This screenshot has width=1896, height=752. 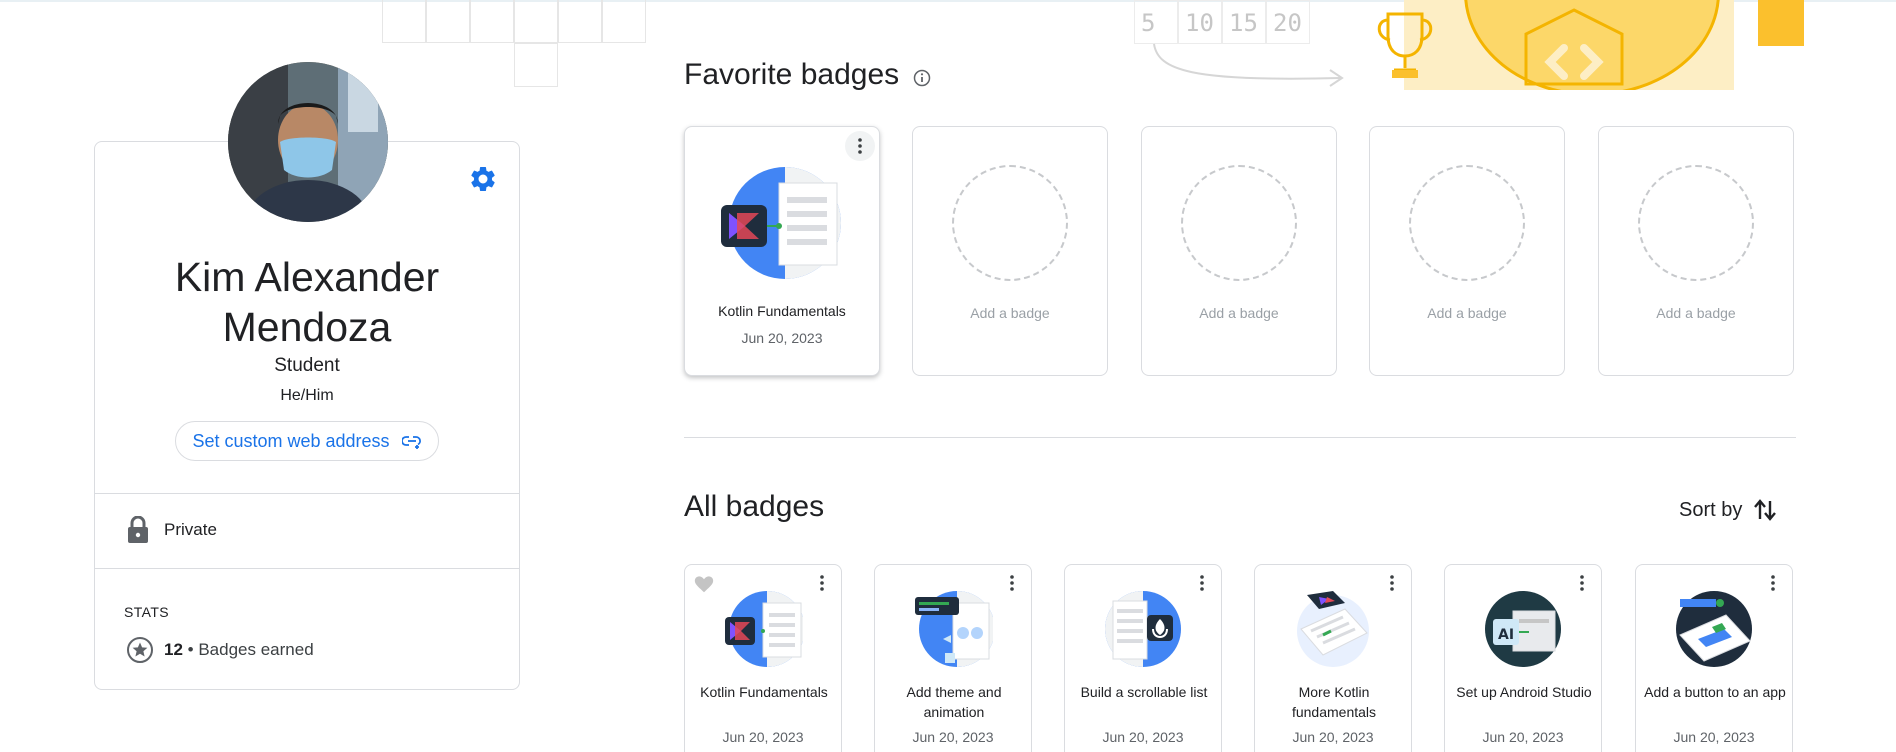 What do you see at coordinates (1248, 65) in the screenshot?
I see `decoration-arrow-icon` at bounding box center [1248, 65].